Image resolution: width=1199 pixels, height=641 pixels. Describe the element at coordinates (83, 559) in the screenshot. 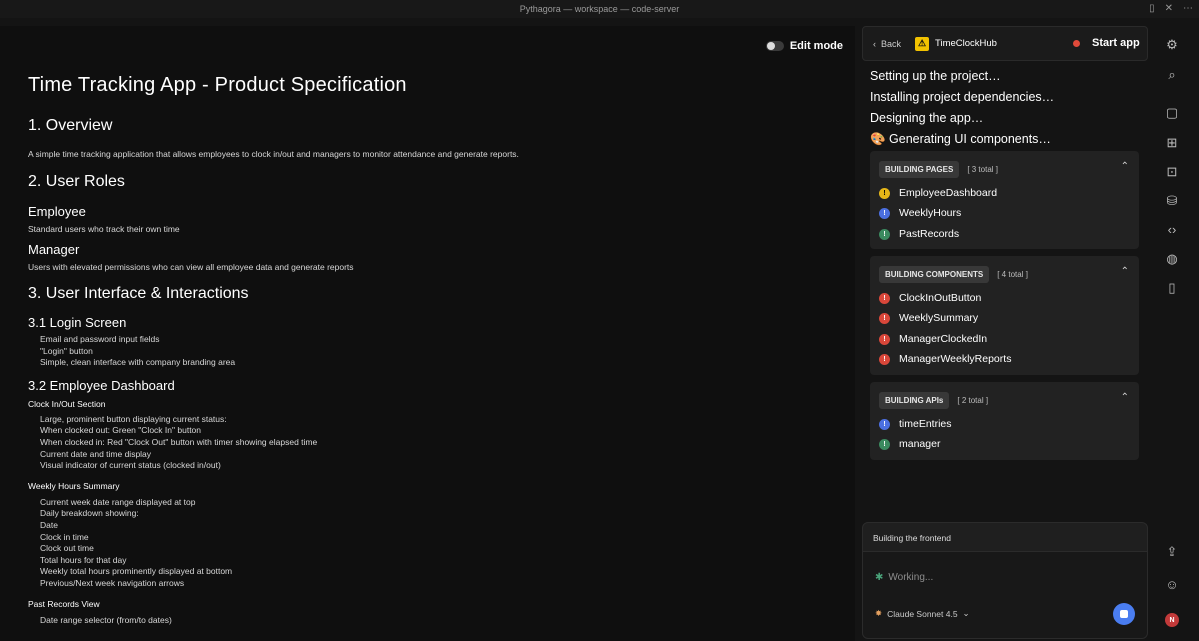

I see `list-item: Total hours for that day` at that location.